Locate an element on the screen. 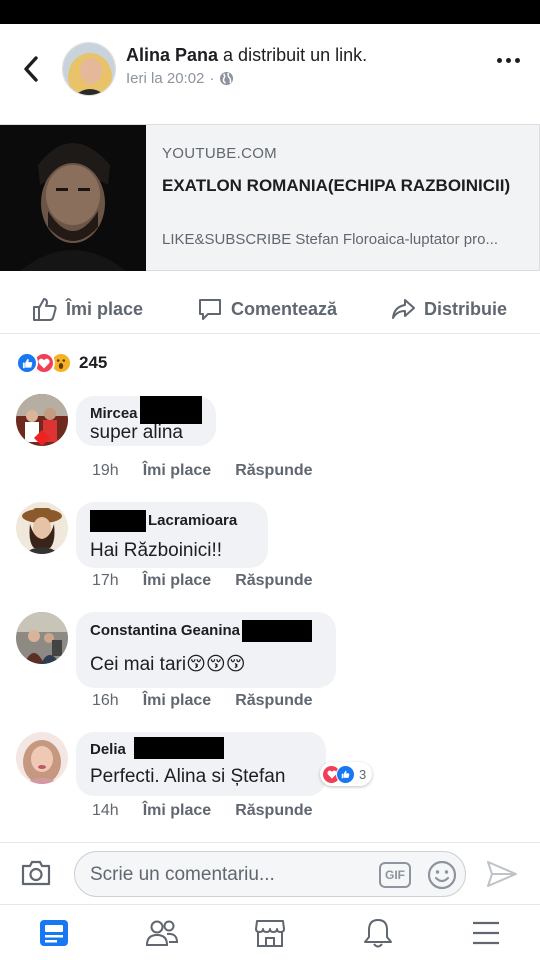 This screenshot has height=960, width=540. comment-composer: Scrie un comentariu... GIF is located at coordinates (270, 873).